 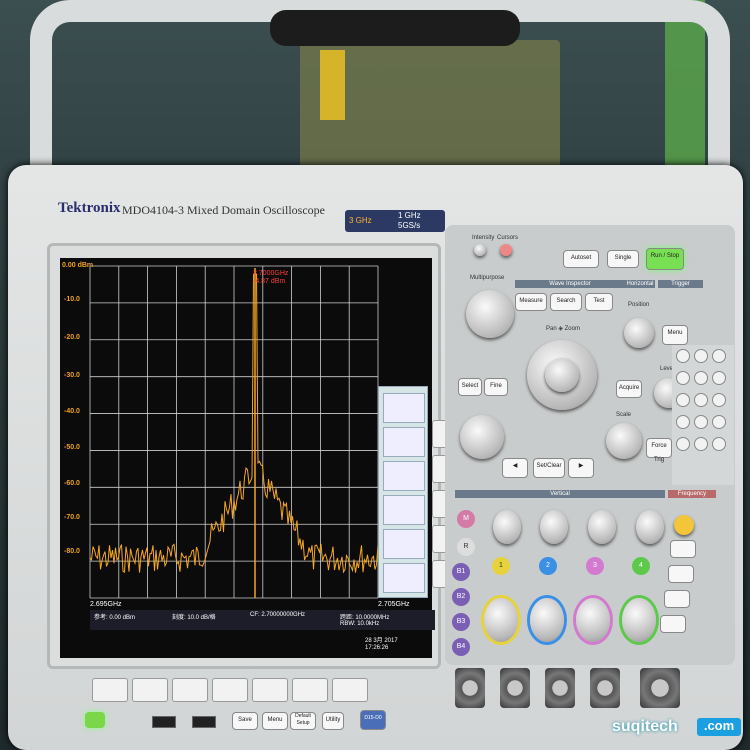 What do you see at coordinates (95, 720) in the screenshot?
I see `power-button` at bounding box center [95, 720].